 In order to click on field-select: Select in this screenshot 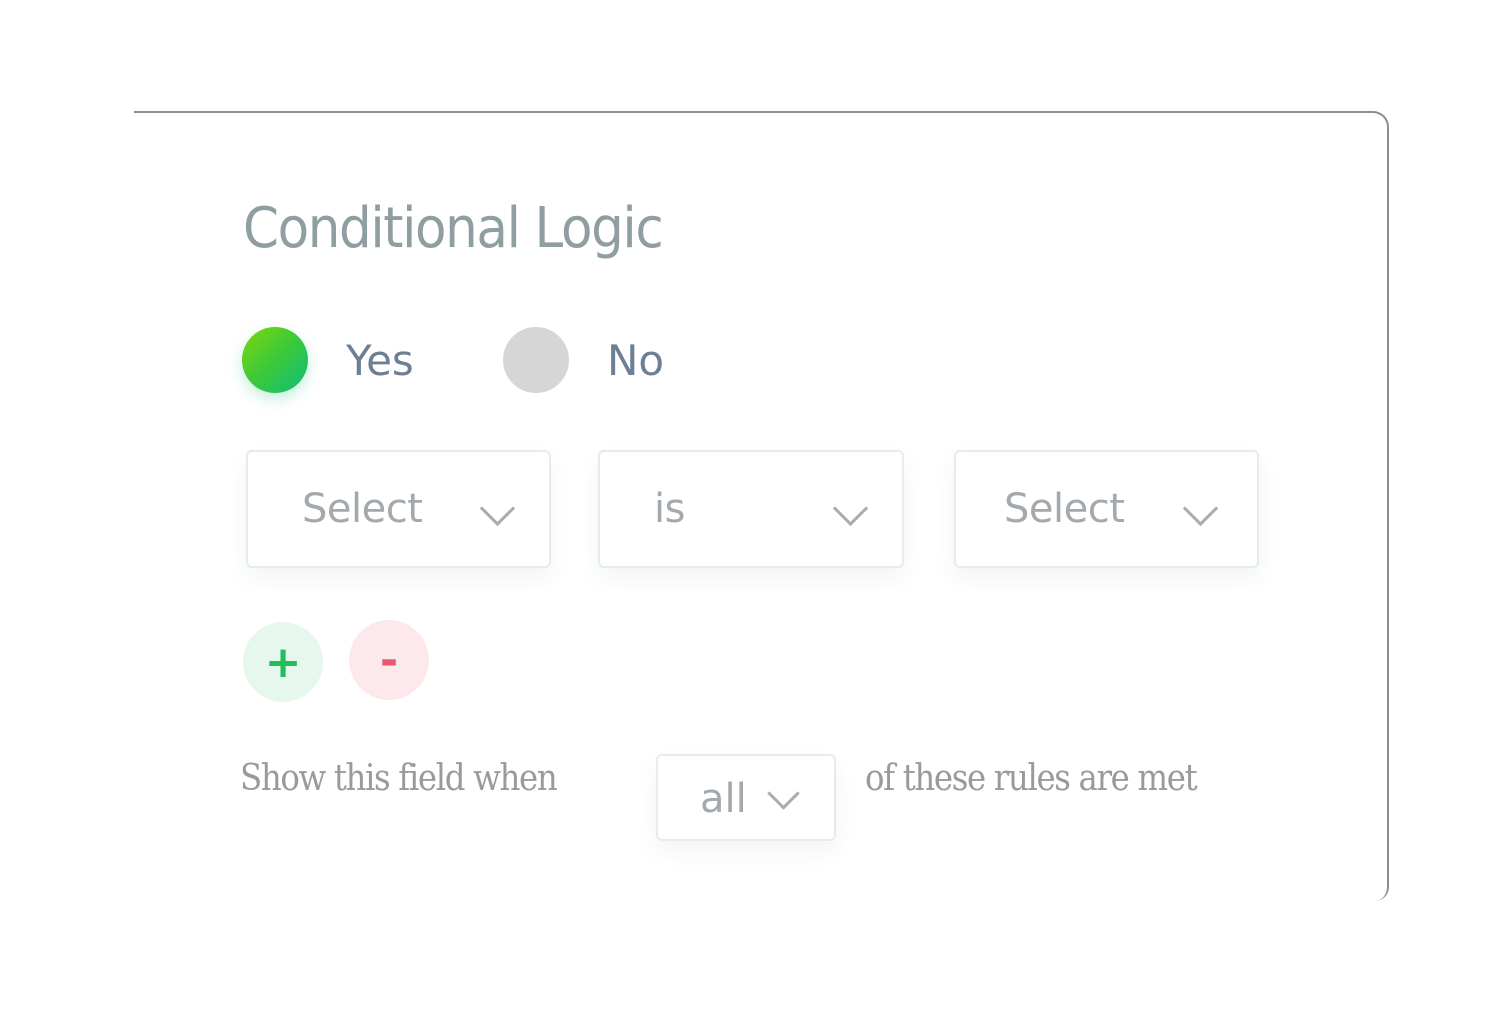, I will do `click(398, 509)`.